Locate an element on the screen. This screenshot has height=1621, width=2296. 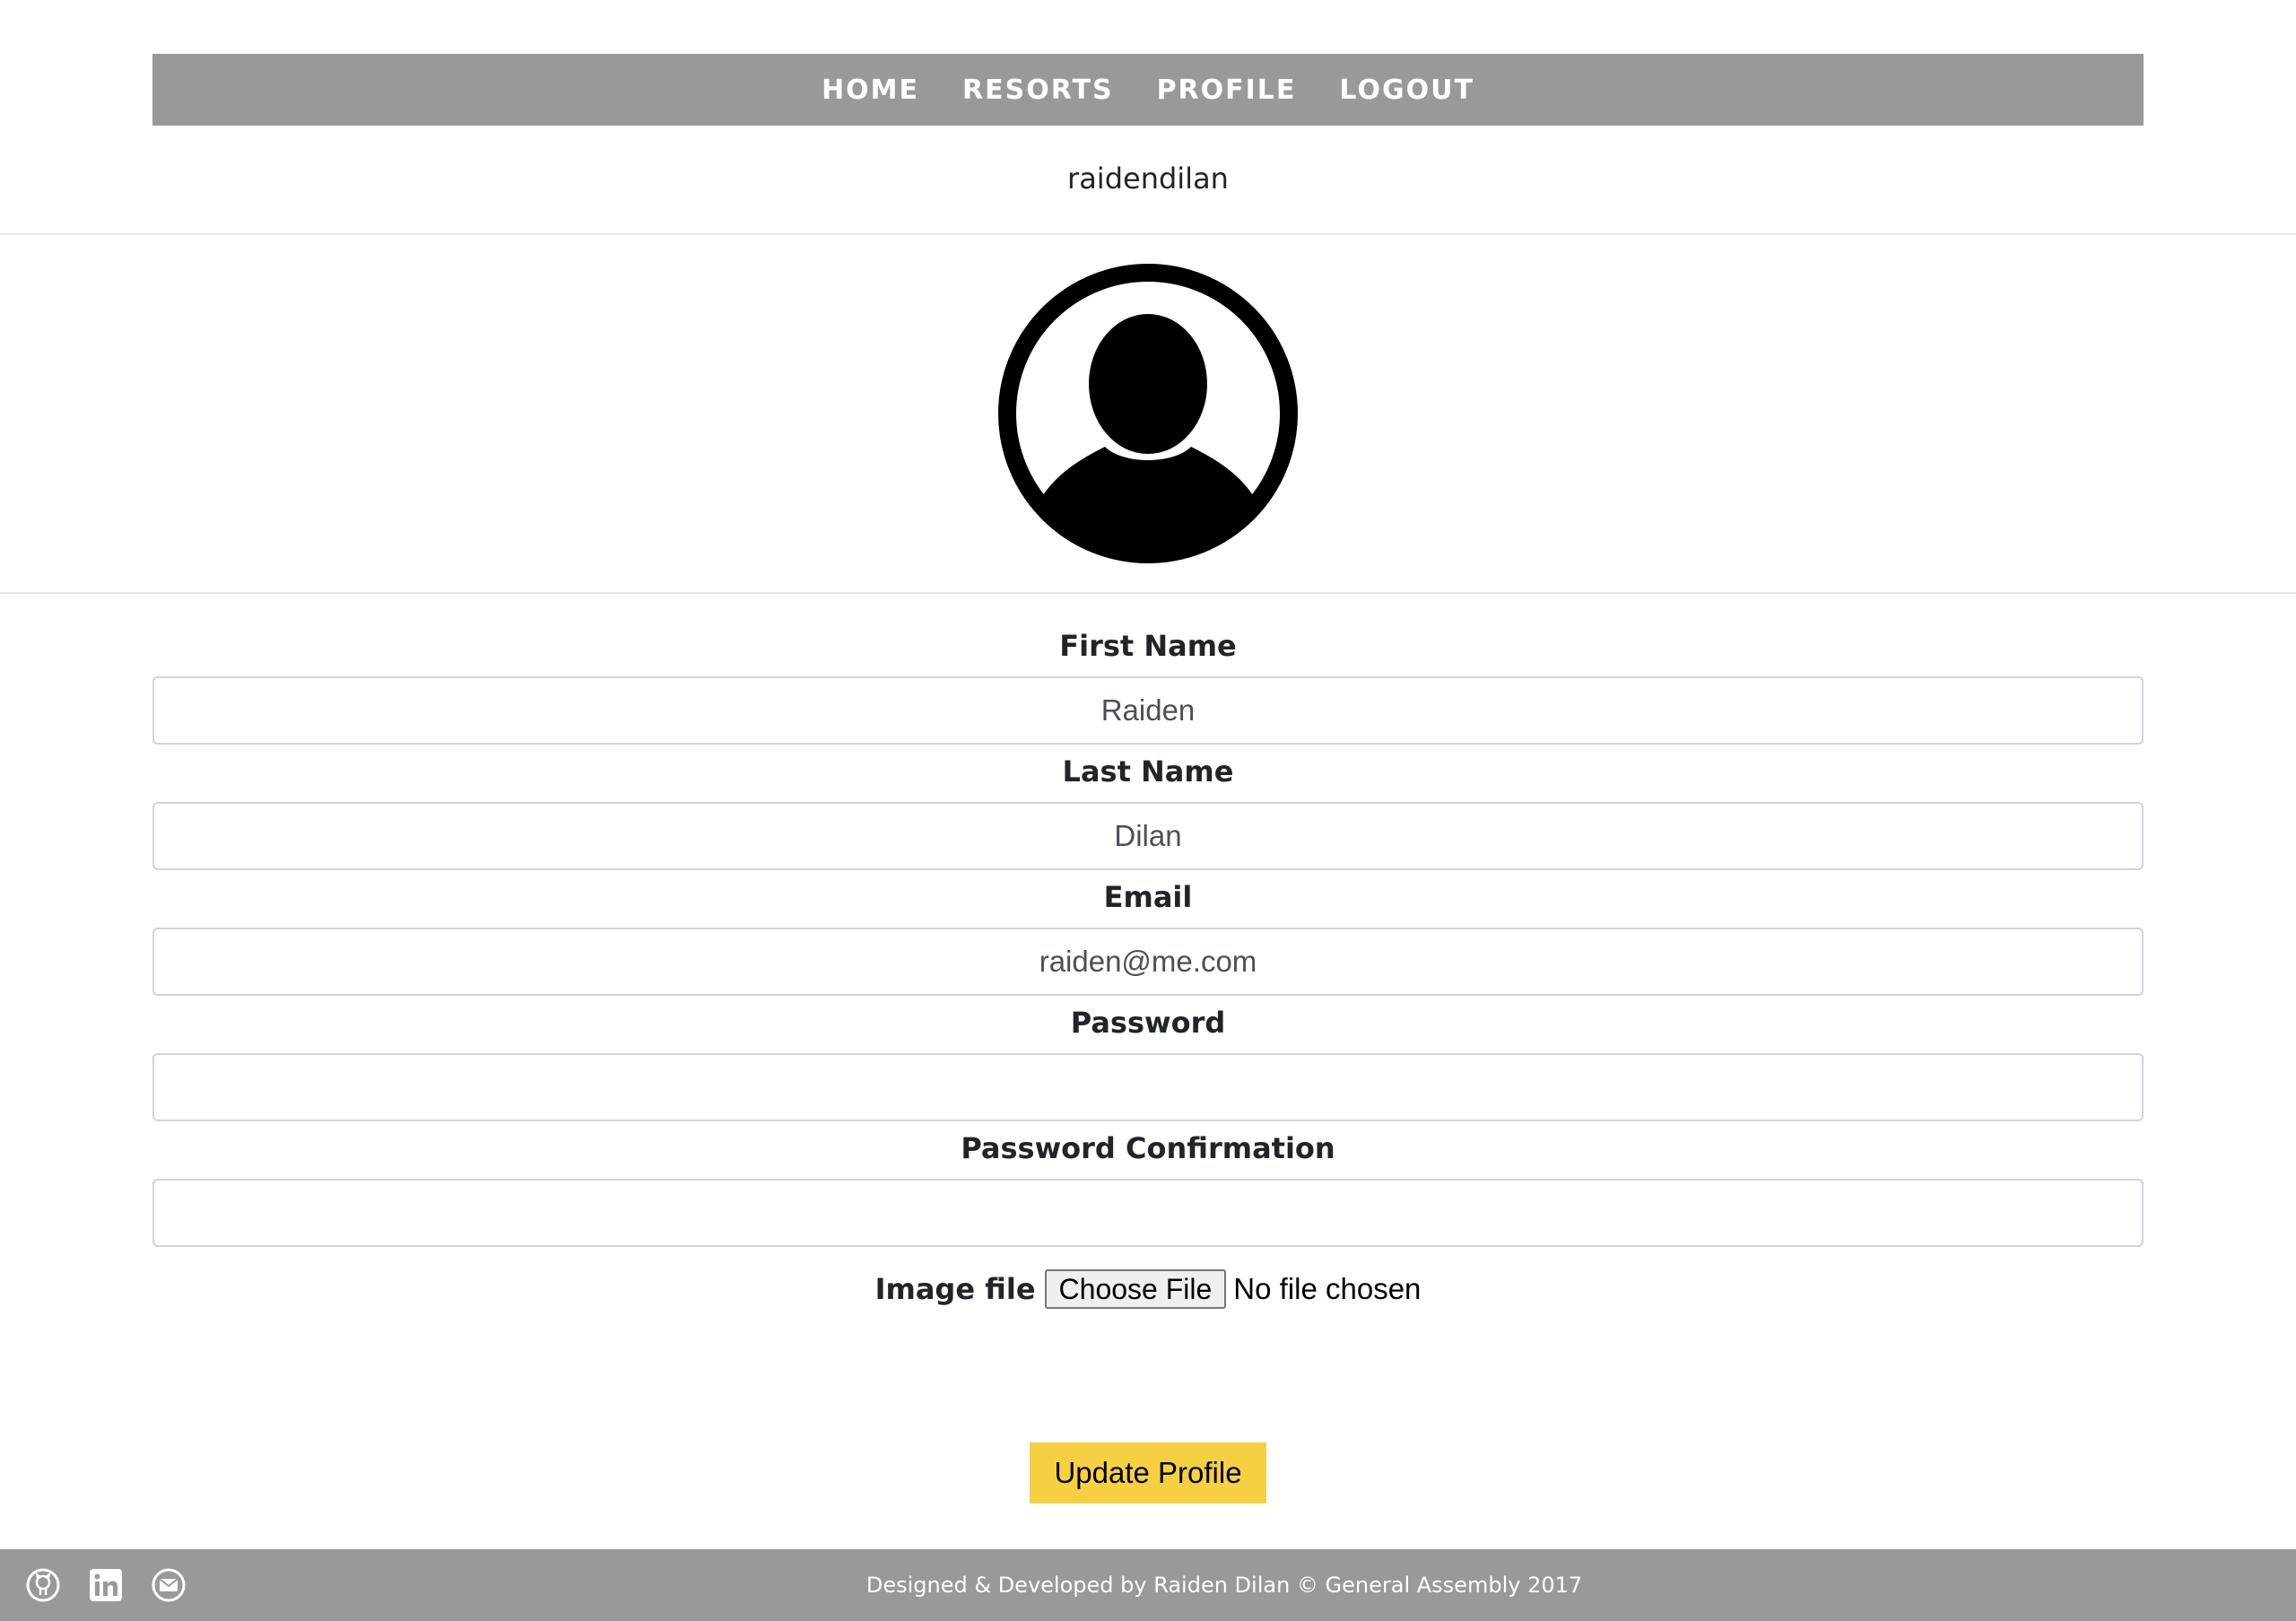
section-divider-bottom is located at coordinates (1148, 593).